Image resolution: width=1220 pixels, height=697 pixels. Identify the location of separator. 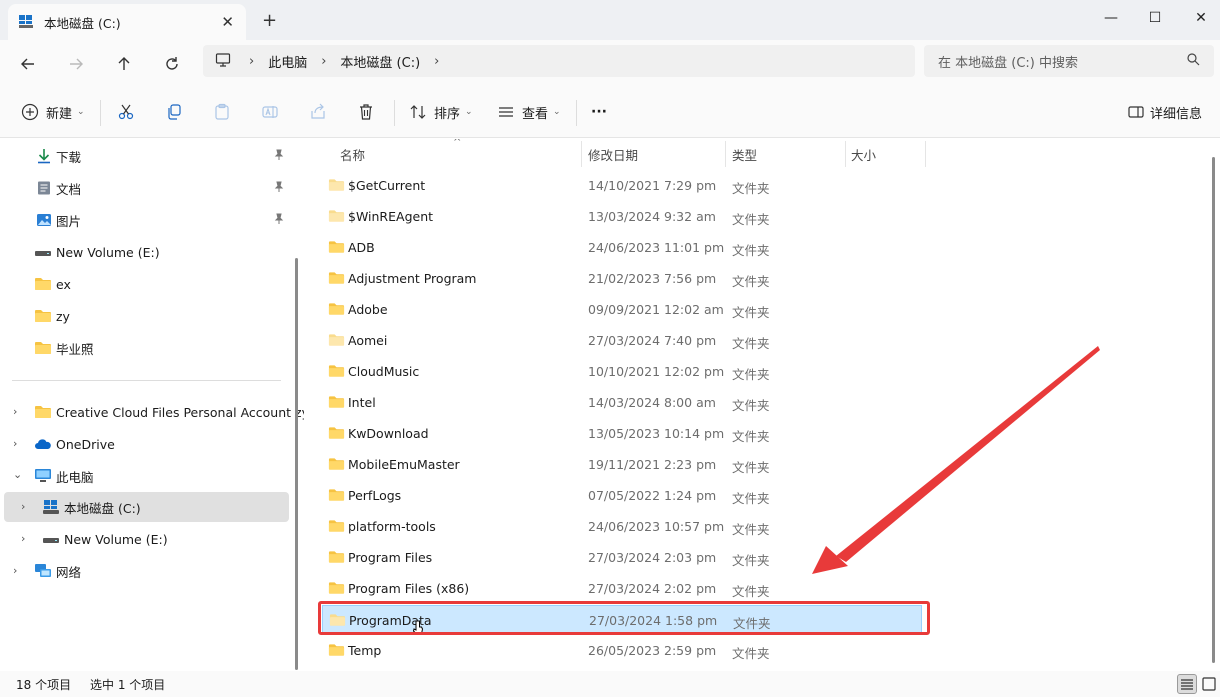
(100, 113).